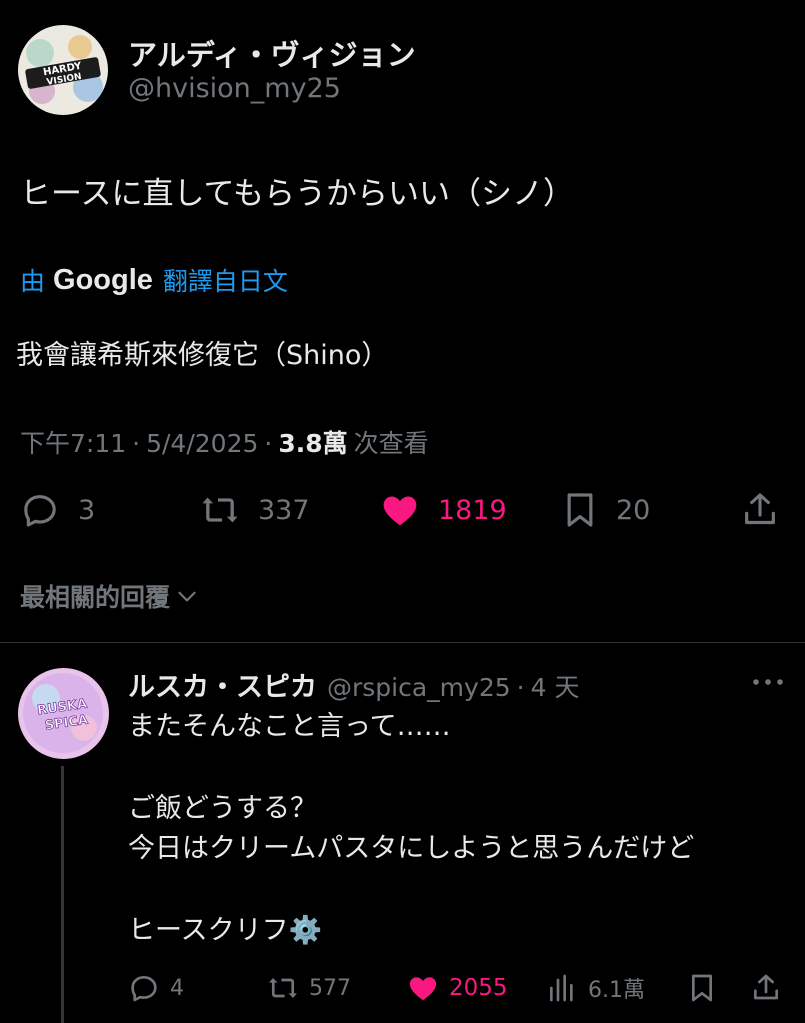 Image resolution: width=805 pixels, height=1023 pixels. I want to click on more-options-button, so click(768, 682).